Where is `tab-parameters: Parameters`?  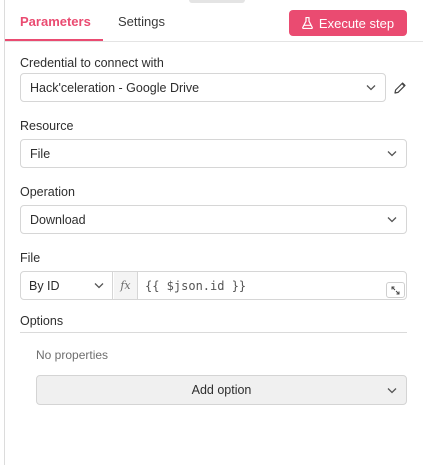
tab-parameters: Parameters is located at coordinates (55, 21).